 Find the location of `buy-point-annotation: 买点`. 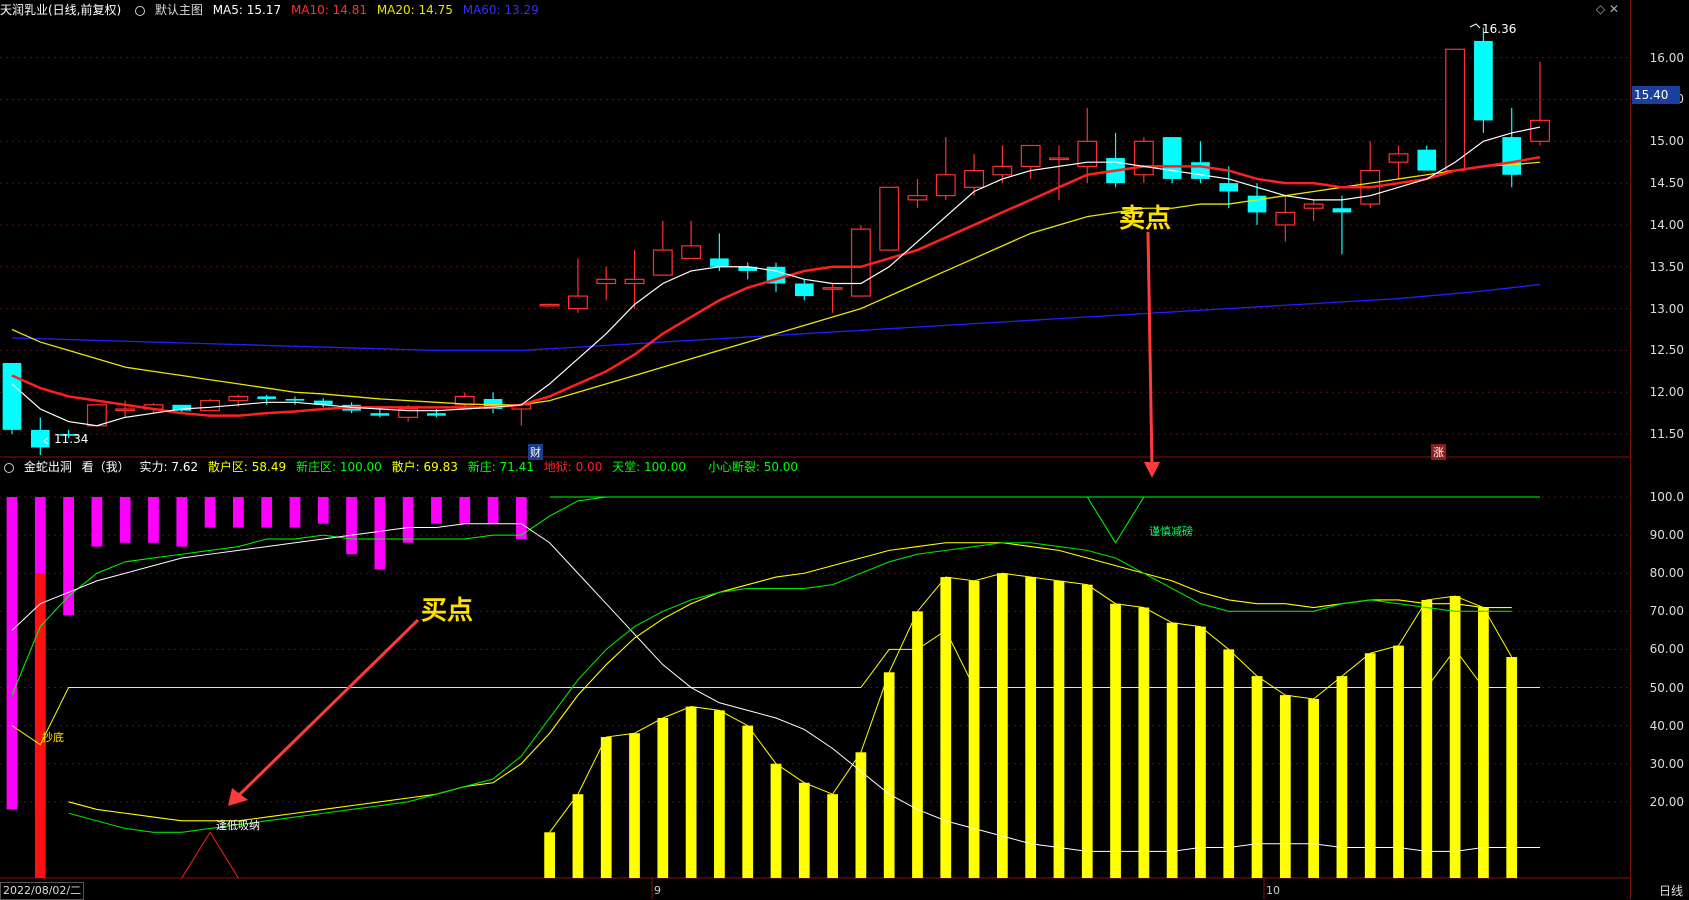

buy-point-annotation: 买点 is located at coordinates (447, 611).